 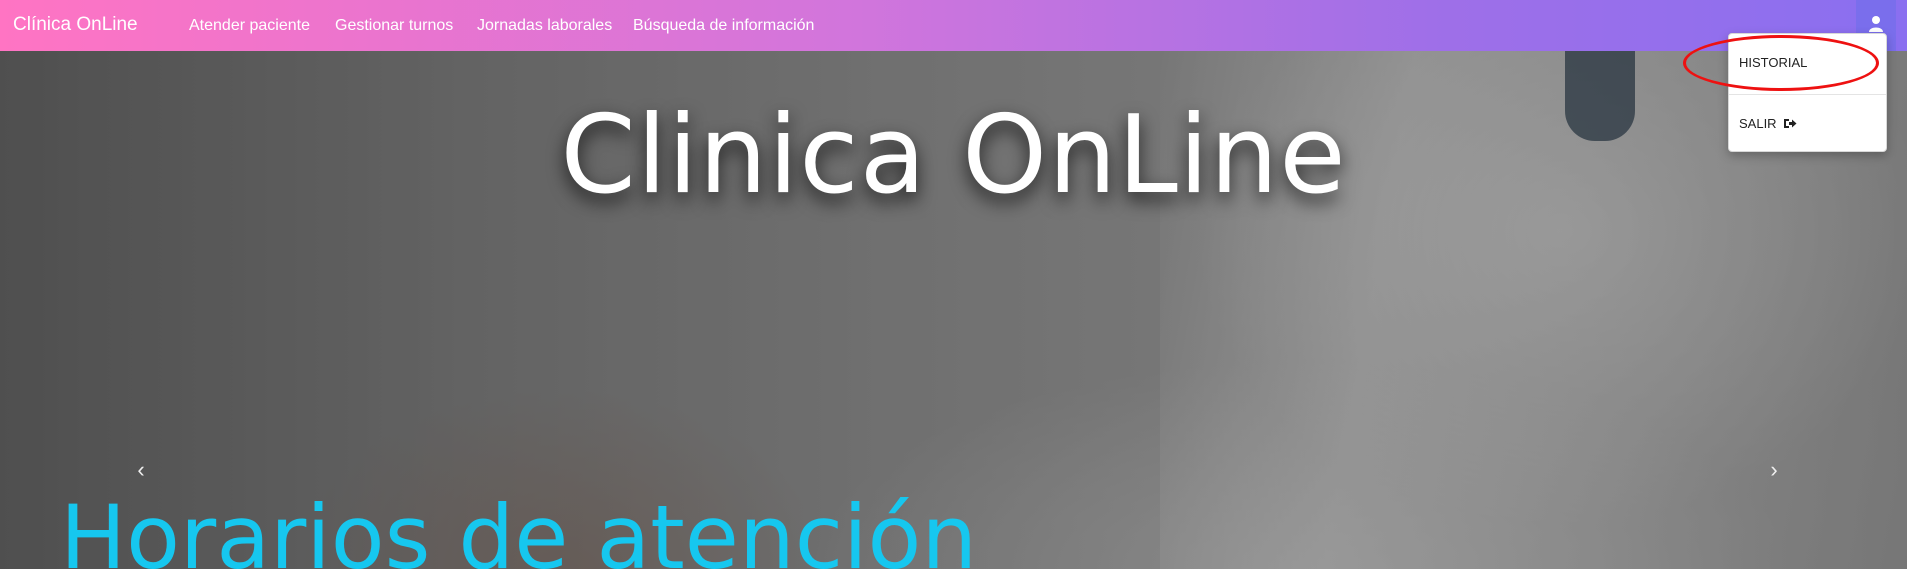 I want to click on nav-gestionar-turnos: Gestionar turnos, so click(x=394, y=26).